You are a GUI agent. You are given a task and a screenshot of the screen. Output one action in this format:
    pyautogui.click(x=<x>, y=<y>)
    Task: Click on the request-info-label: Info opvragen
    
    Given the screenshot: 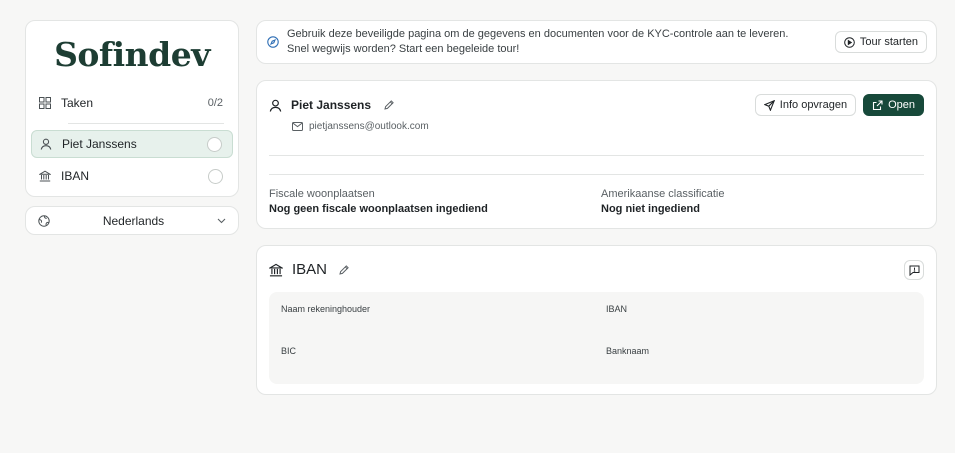 What is the action you would take?
    pyautogui.click(x=813, y=105)
    